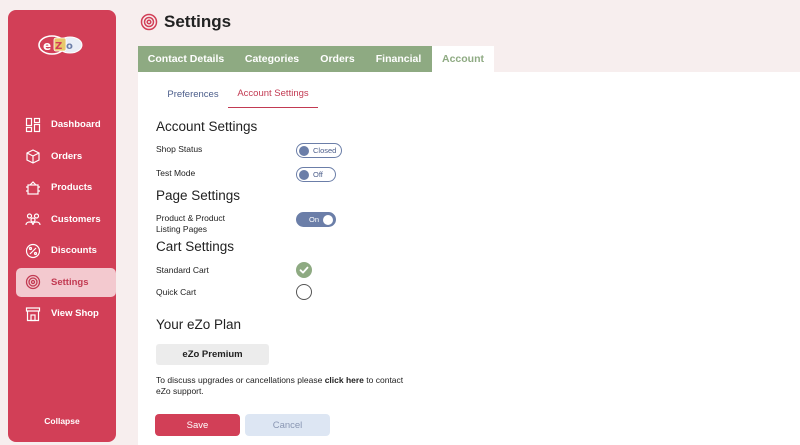  I want to click on product-pages-toggle: On, so click(316, 219).